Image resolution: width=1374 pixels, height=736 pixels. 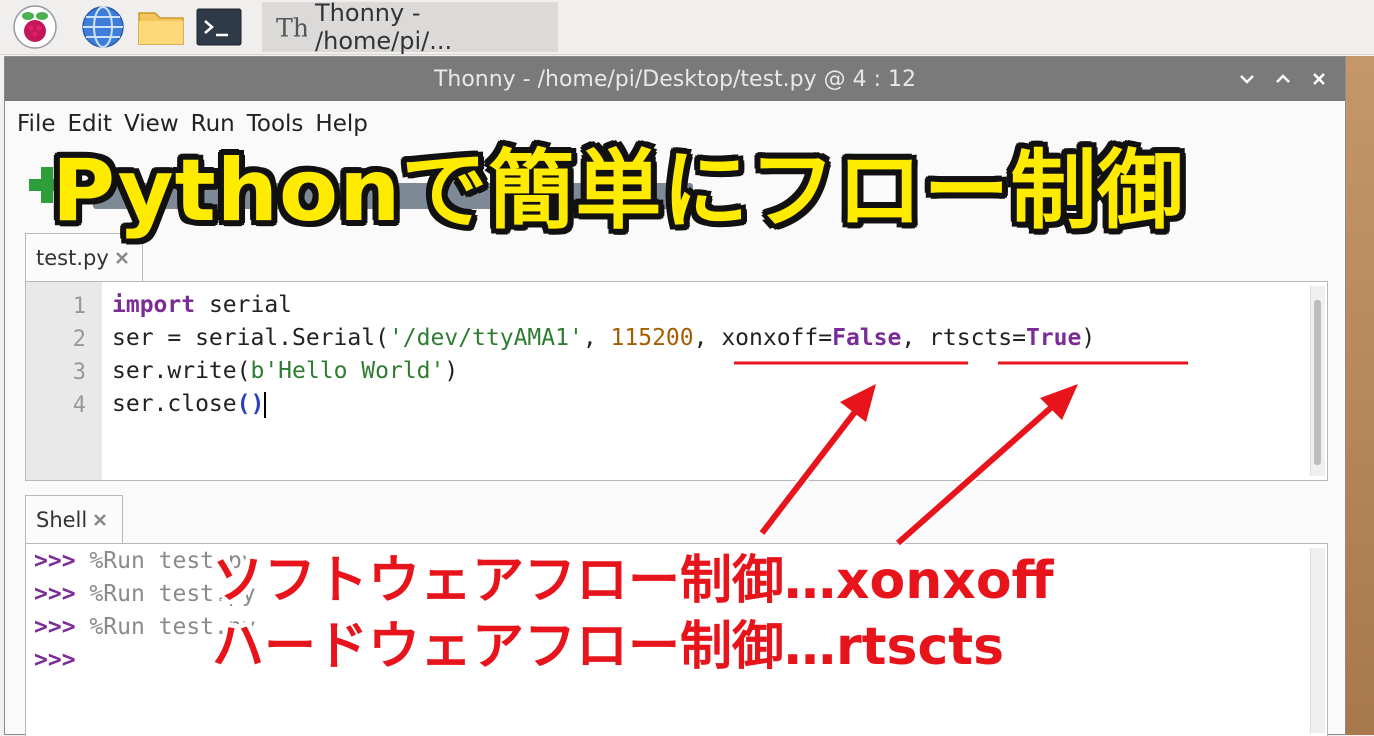 I want to click on arrow-xonxoff, so click(x=818, y=459).